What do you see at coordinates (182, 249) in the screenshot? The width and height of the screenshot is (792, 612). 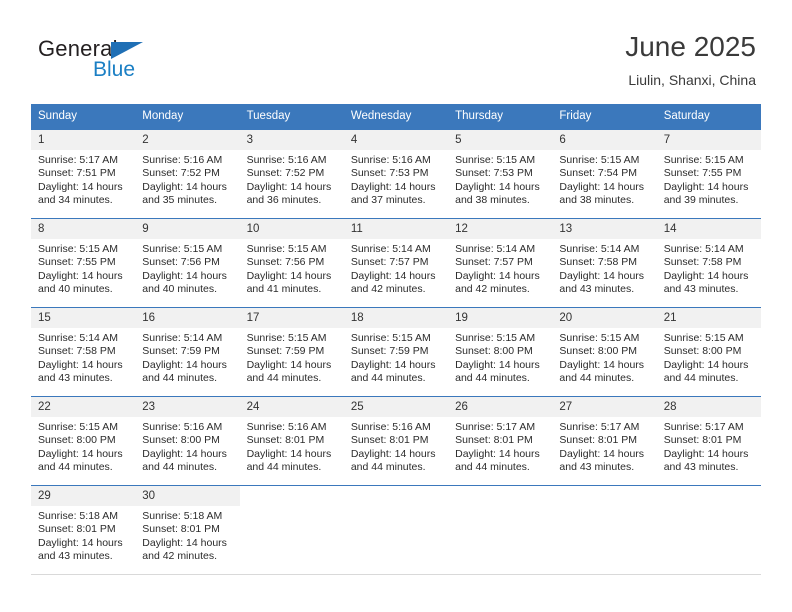 I see `sunrise-text: Sunrise: 5:15 AM` at bounding box center [182, 249].